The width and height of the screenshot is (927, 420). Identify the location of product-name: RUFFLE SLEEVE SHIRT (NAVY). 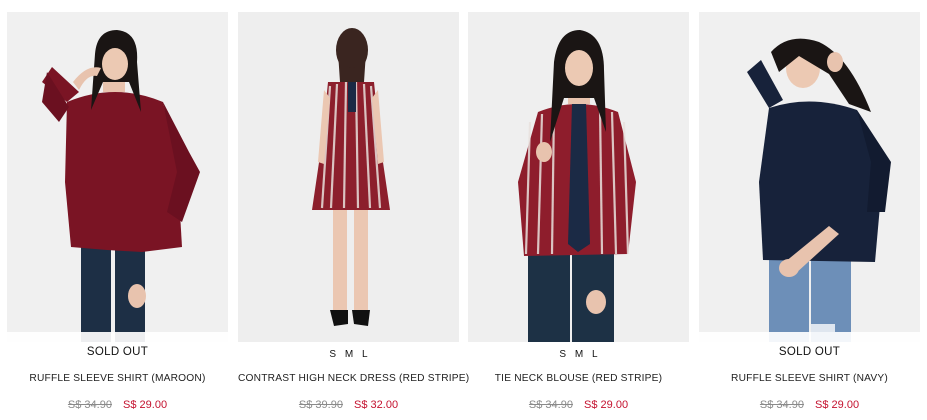
(809, 378).